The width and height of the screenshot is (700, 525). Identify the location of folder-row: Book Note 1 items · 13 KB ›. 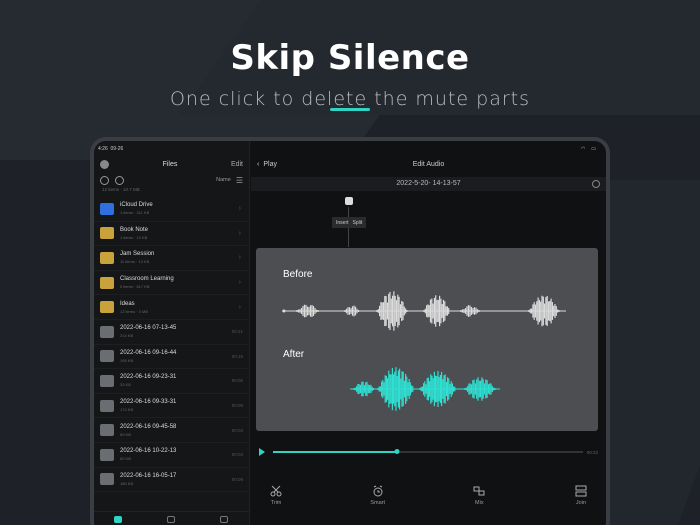
(171, 234).